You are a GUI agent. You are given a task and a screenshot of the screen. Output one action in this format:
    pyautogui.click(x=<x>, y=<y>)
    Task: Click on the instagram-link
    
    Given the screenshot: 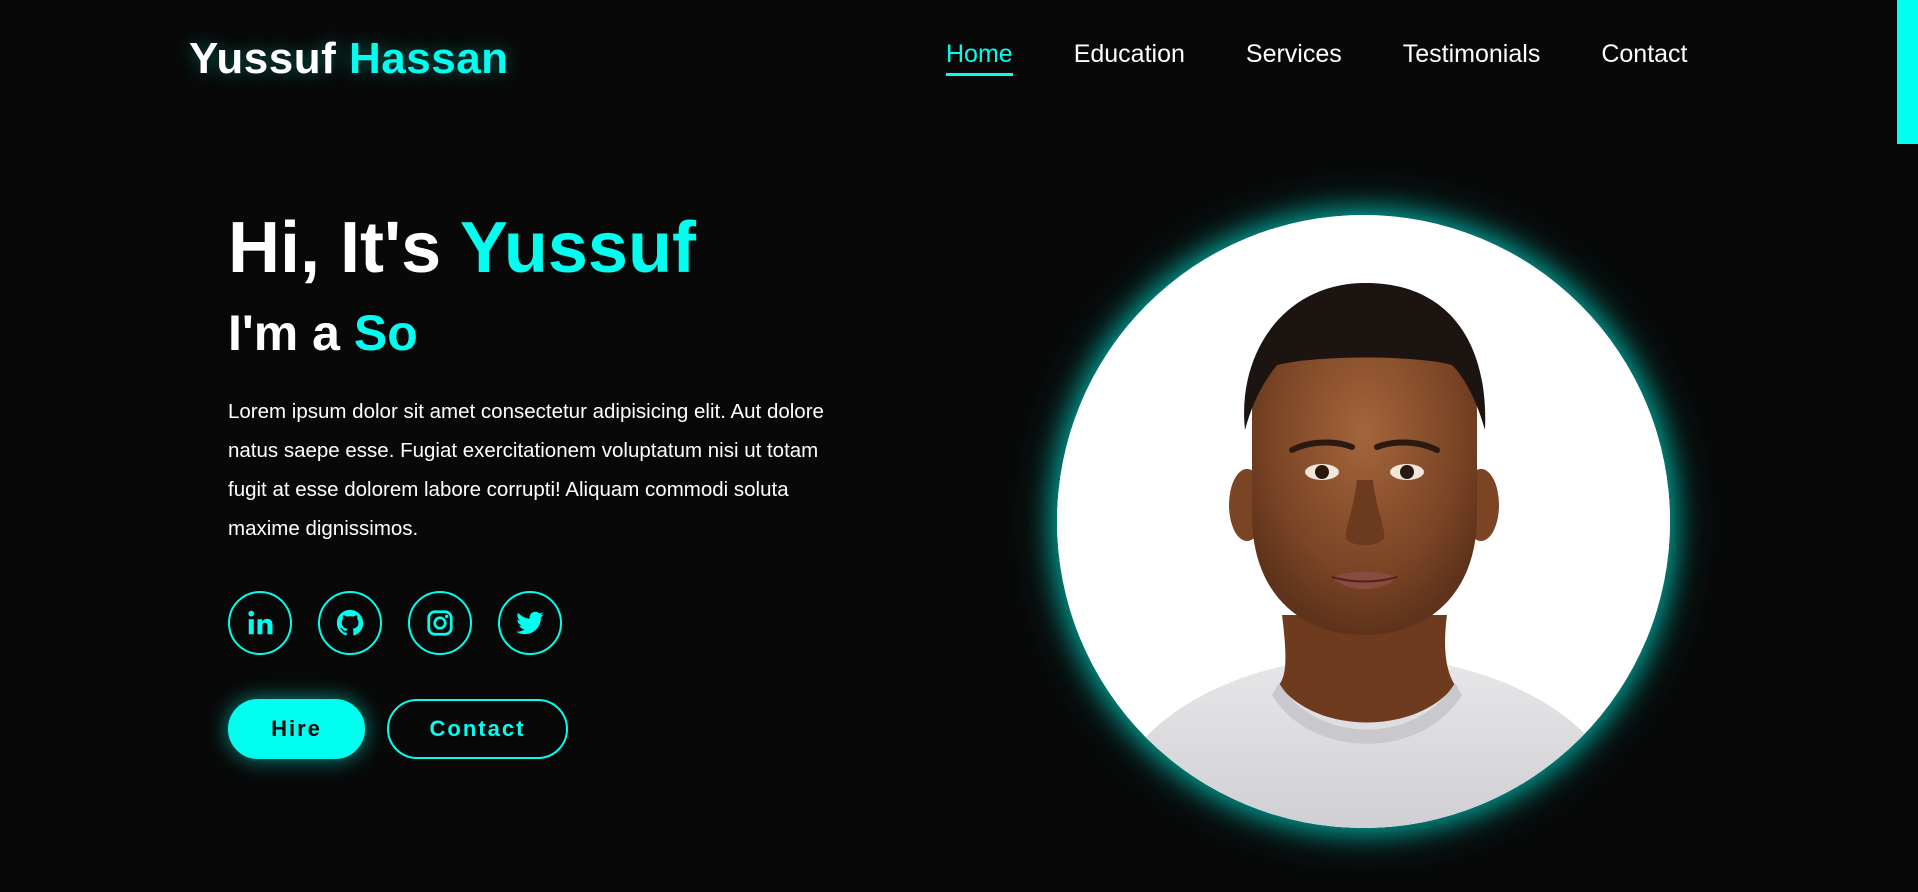 What is the action you would take?
    pyautogui.click(x=440, y=623)
    